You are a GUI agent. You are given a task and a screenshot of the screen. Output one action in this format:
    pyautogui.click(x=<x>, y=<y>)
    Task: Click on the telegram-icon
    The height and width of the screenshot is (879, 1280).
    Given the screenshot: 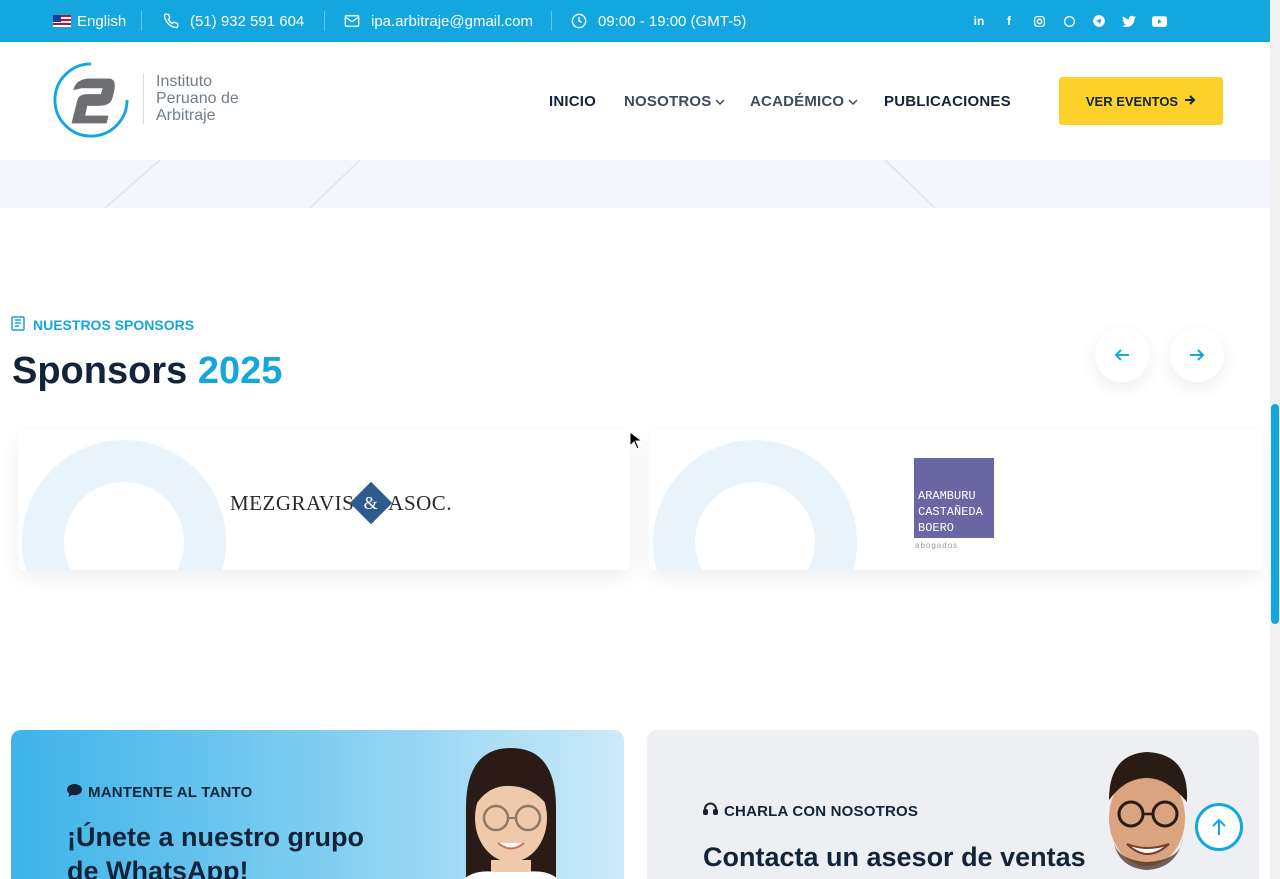 What is the action you would take?
    pyautogui.click(x=1099, y=21)
    